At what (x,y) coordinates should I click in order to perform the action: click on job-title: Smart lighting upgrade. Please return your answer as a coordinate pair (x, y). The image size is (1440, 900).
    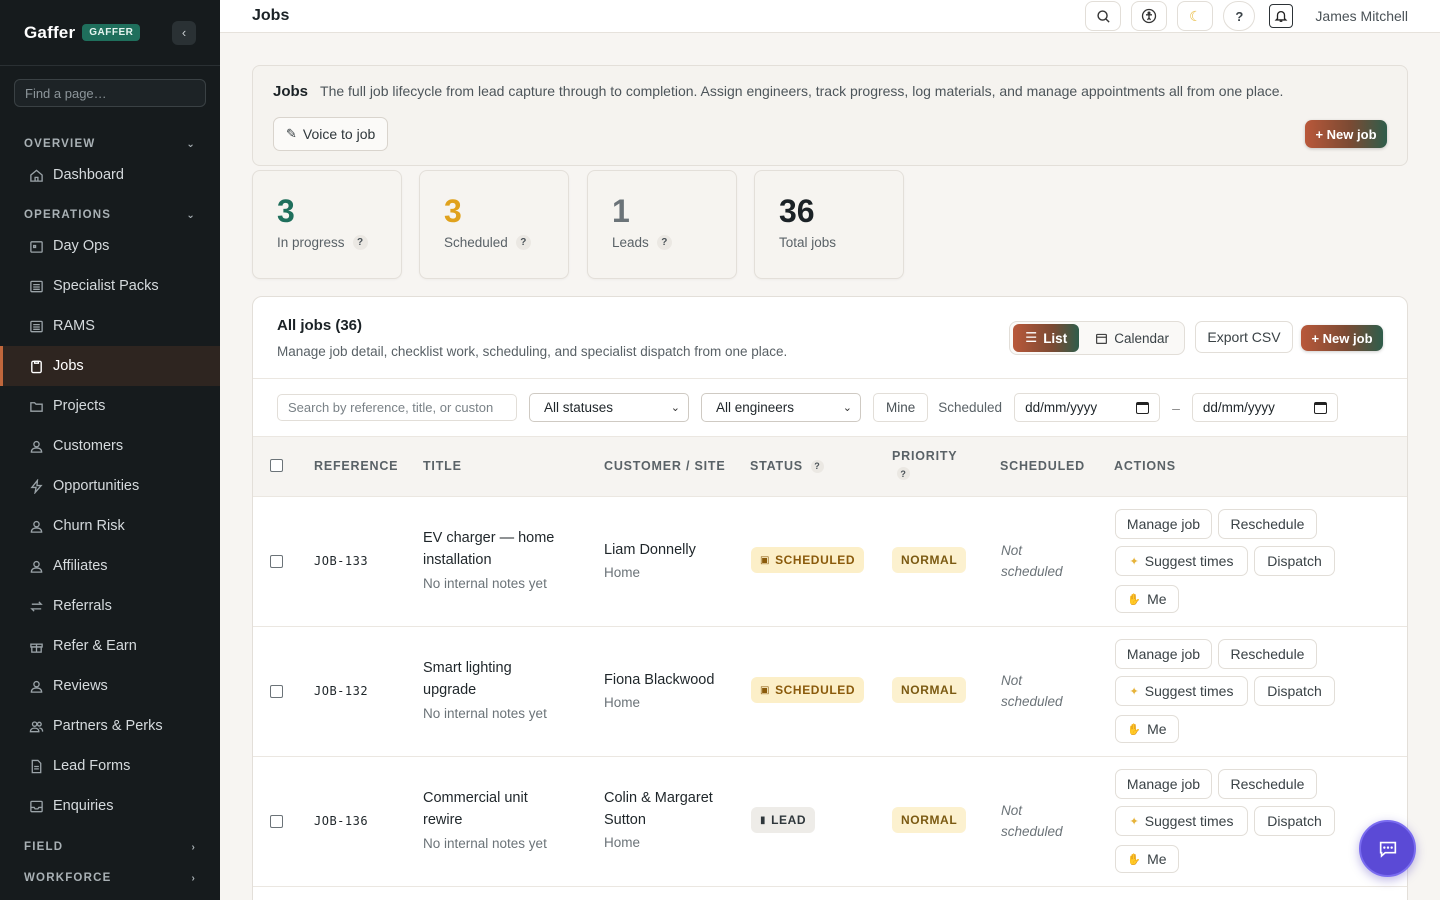
    Looking at the image, I should click on (498, 679).